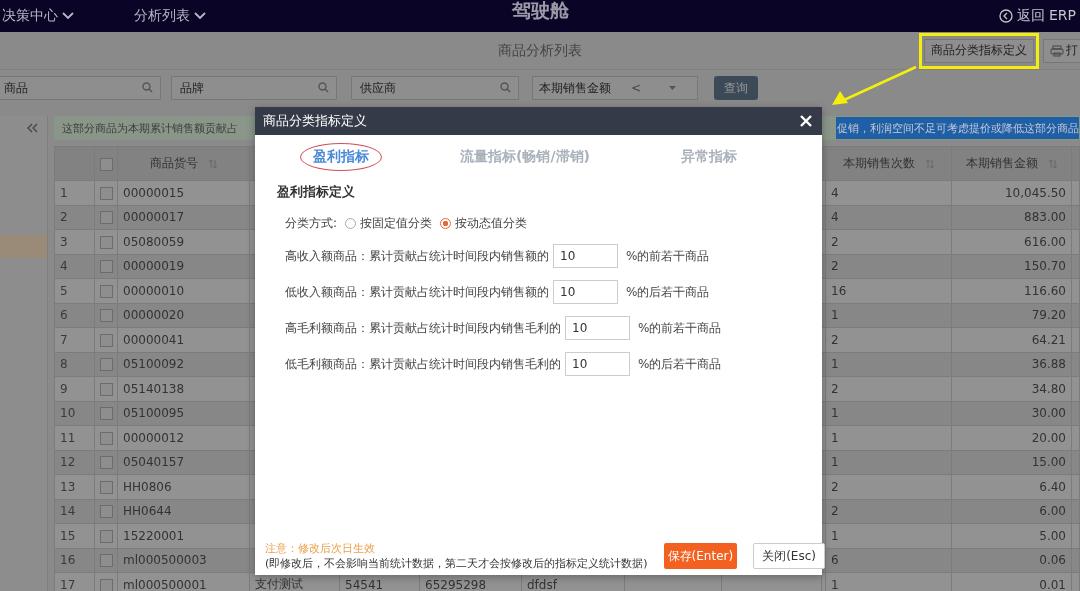 The height and width of the screenshot is (591, 1080). Describe the element at coordinates (1057, 50) in the screenshot. I see `printer-icon` at that location.